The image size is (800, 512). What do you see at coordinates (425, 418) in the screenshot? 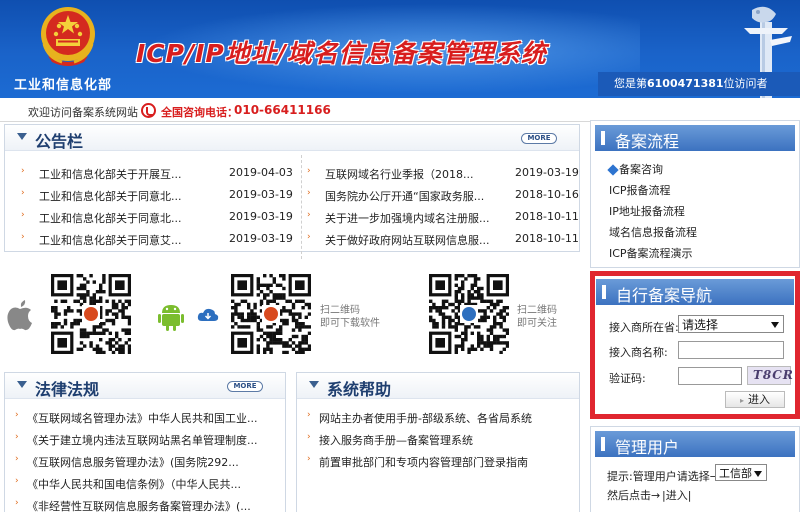
I see `help-title: 网站主办者使用手册-部级系统、各省局系统` at bounding box center [425, 418].